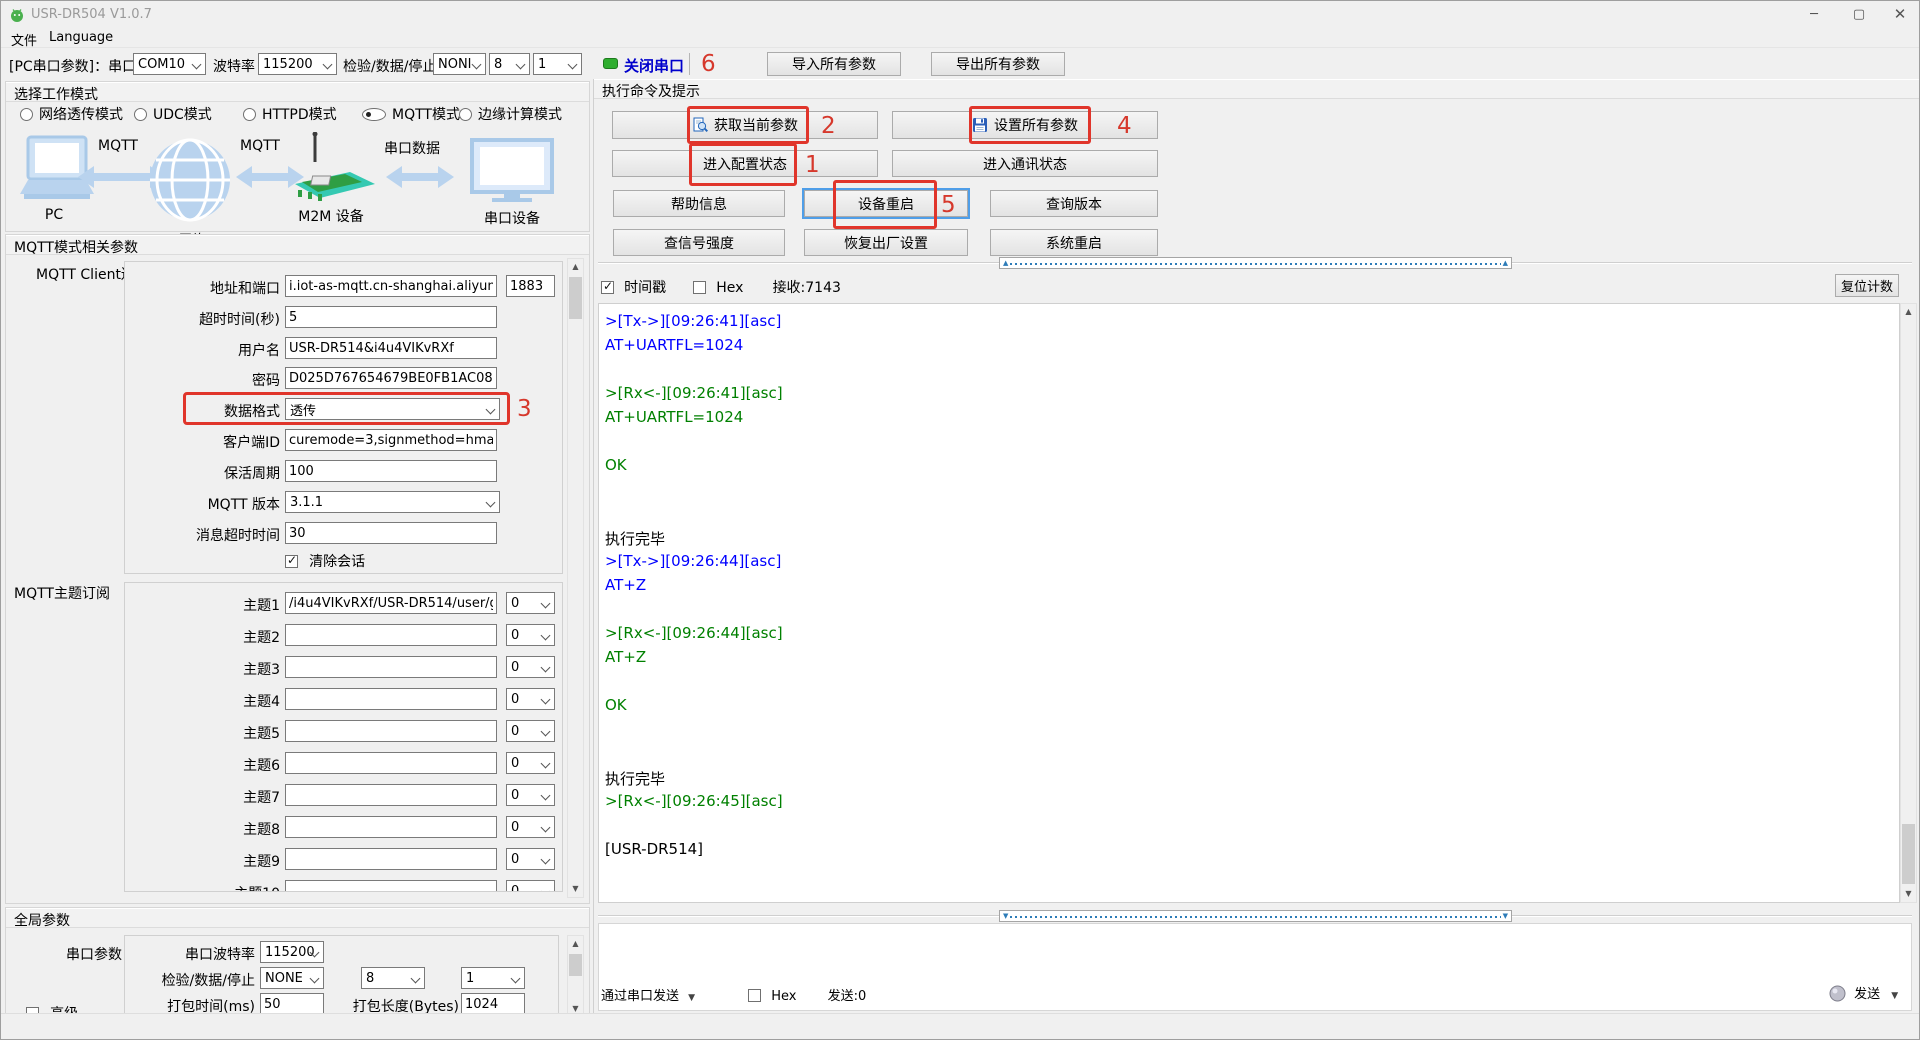 The height and width of the screenshot is (1040, 1920). Describe the element at coordinates (1867, 285) in the screenshot. I see `reset-count-button: 复位计数` at that location.